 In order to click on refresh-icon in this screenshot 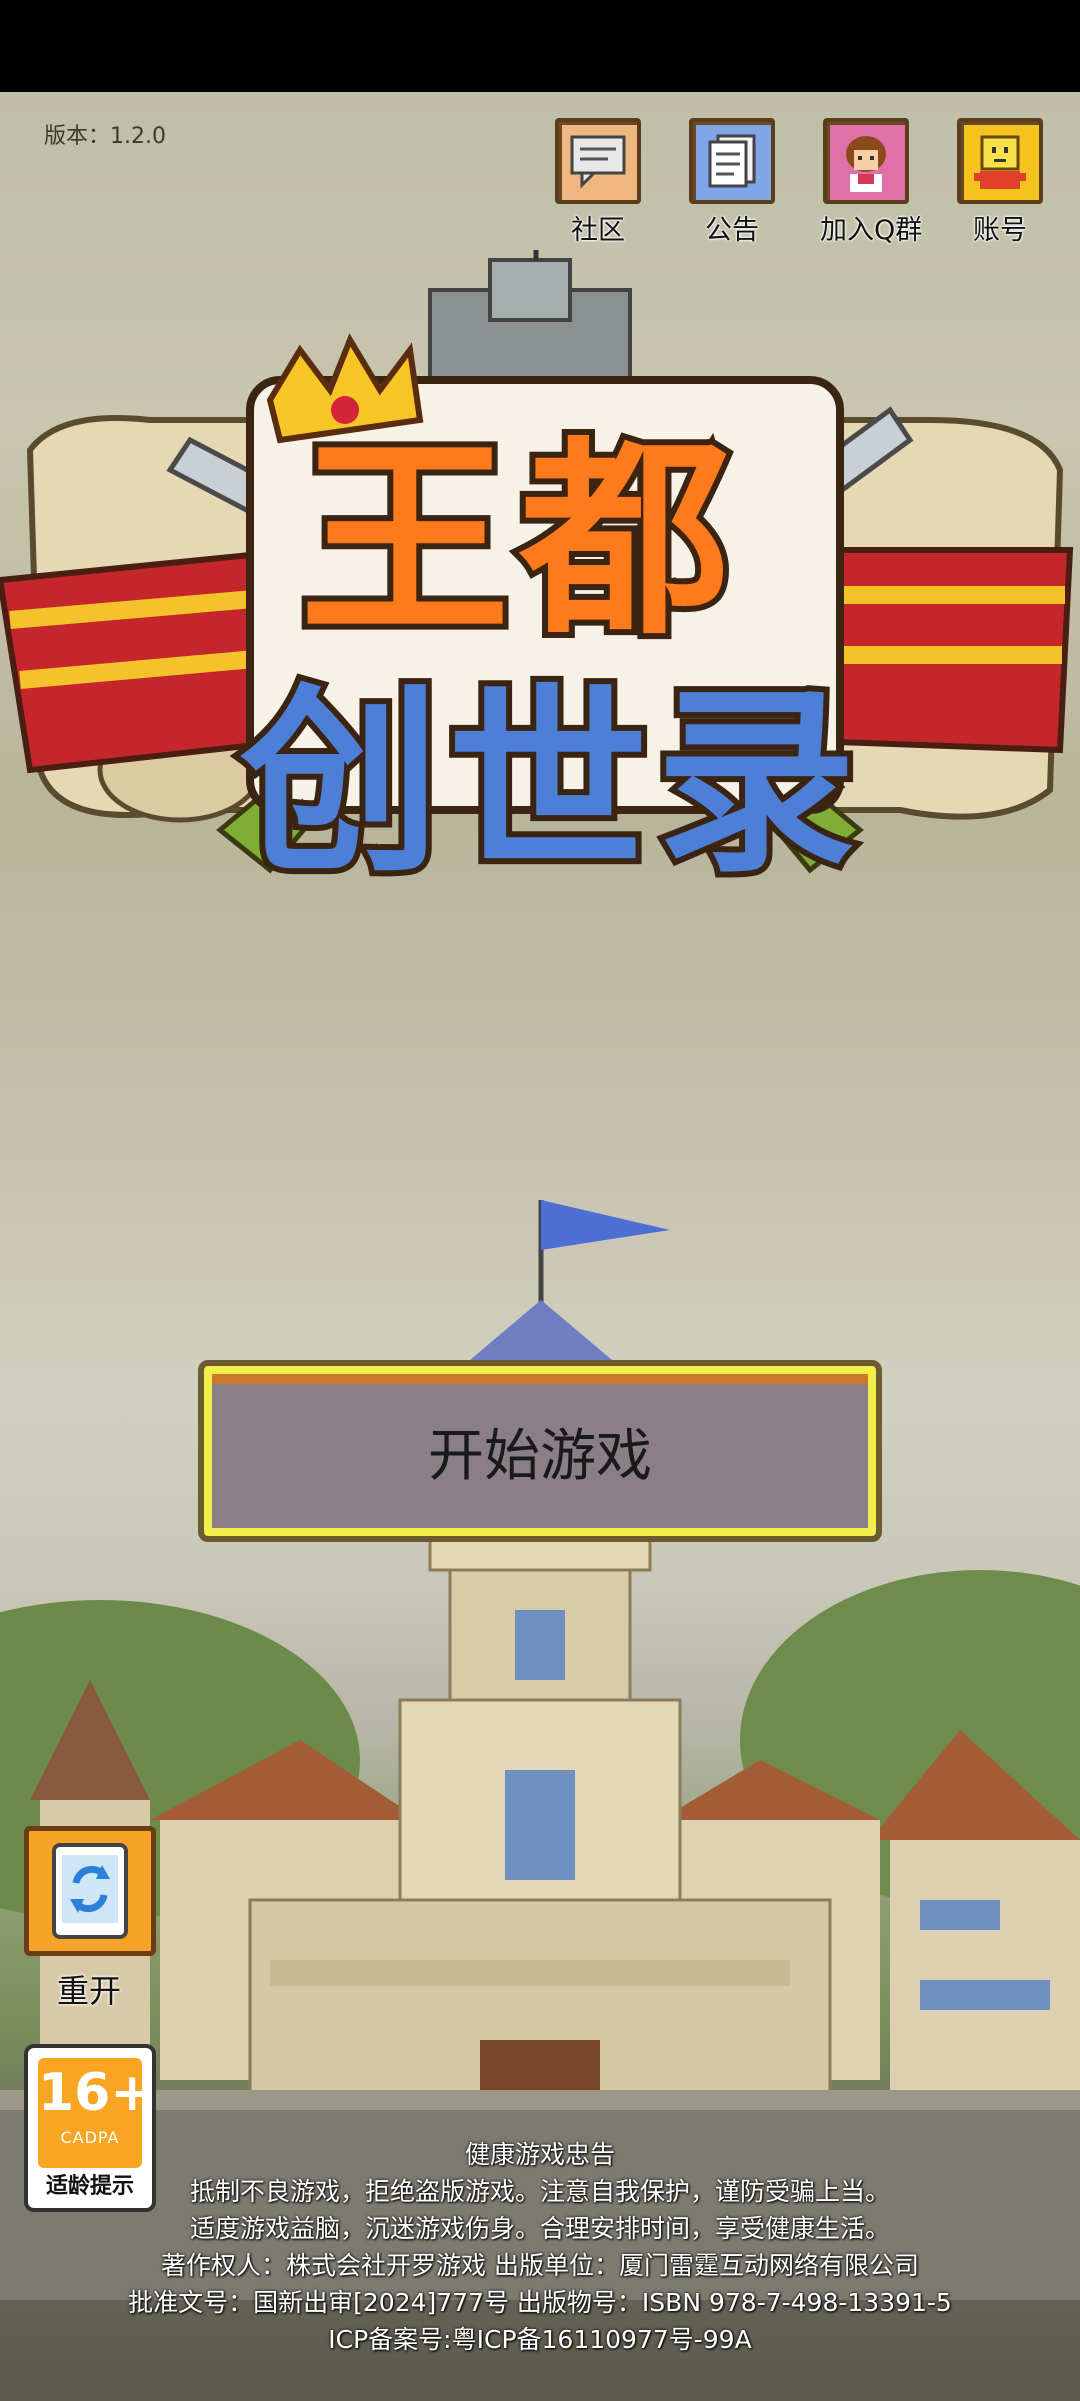, I will do `click(90, 1891)`.